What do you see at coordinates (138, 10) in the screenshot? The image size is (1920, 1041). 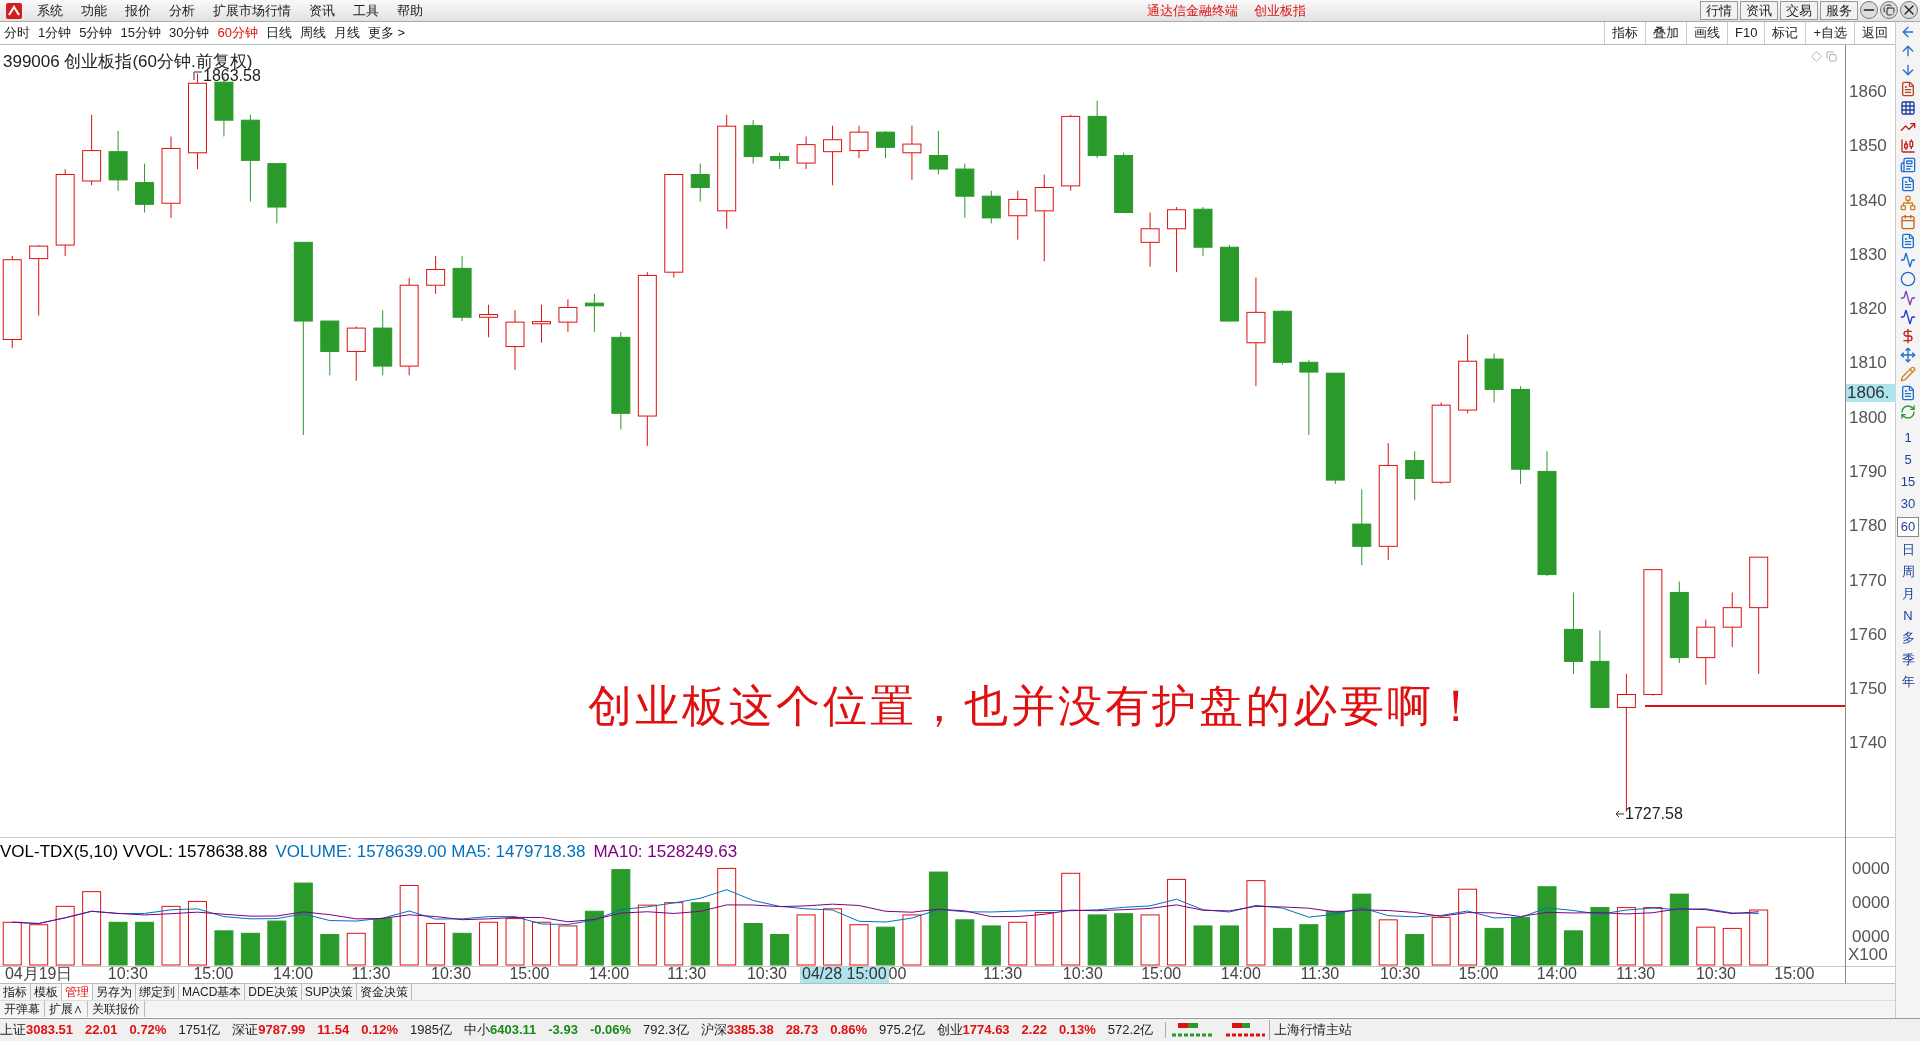 I see `menu-item: 报价` at bounding box center [138, 10].